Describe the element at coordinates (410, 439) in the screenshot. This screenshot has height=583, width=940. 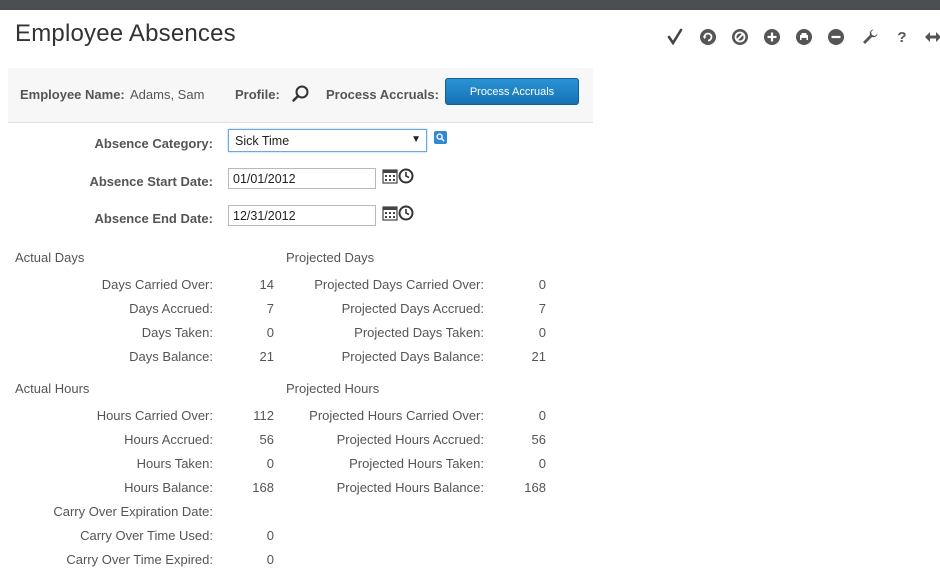
I see `projected-hours-accrued-label: Projected Hours Accrued:` at that location.